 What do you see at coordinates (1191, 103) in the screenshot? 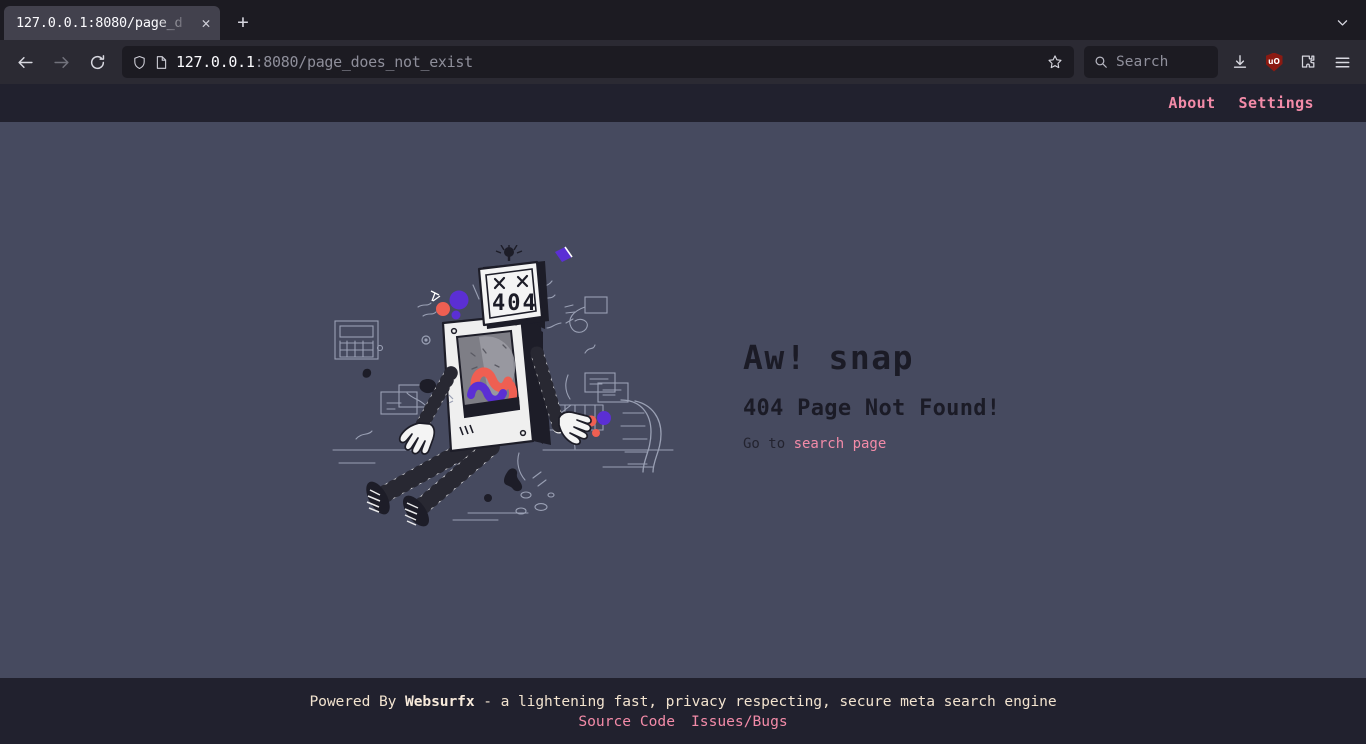
I see `nav-link-about: About` at bounding box center [1191, 103].